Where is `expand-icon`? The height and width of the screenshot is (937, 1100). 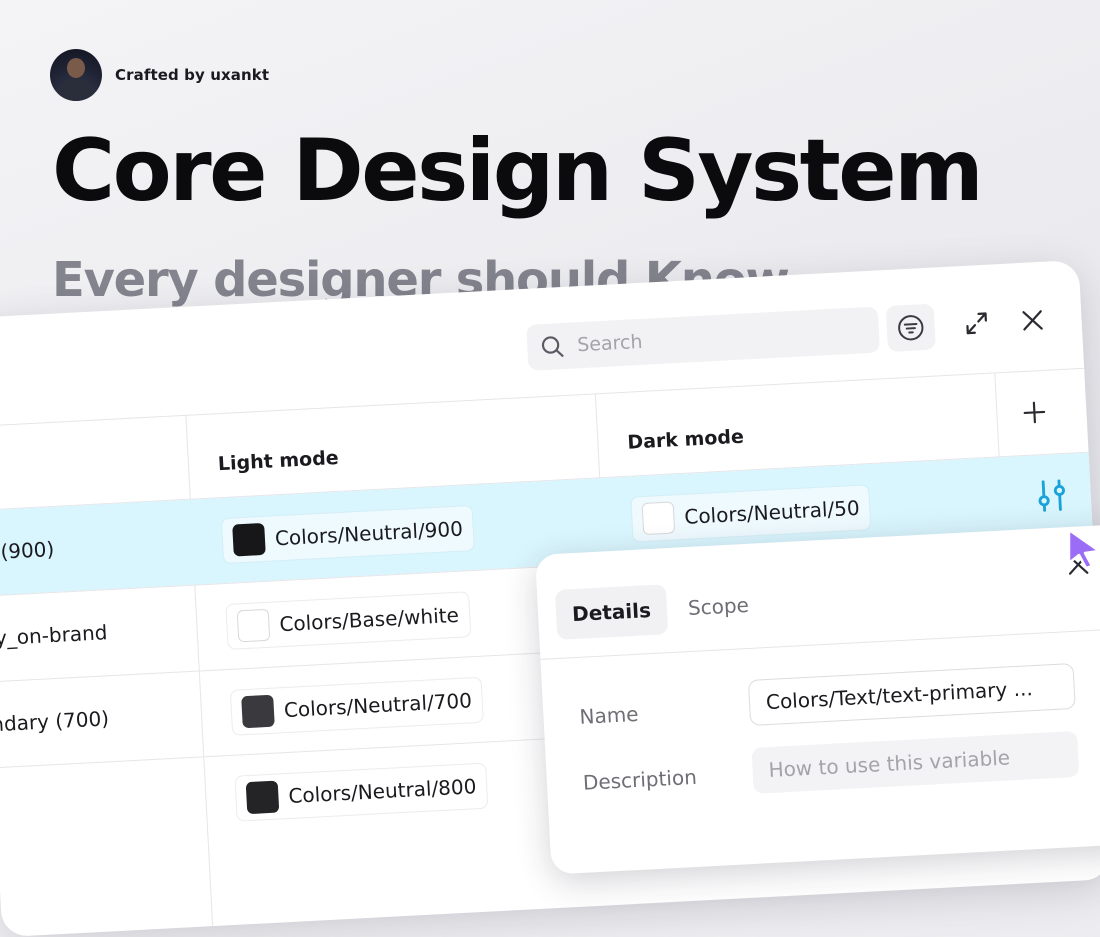
expand-icon is located at coordinates (976, 323).